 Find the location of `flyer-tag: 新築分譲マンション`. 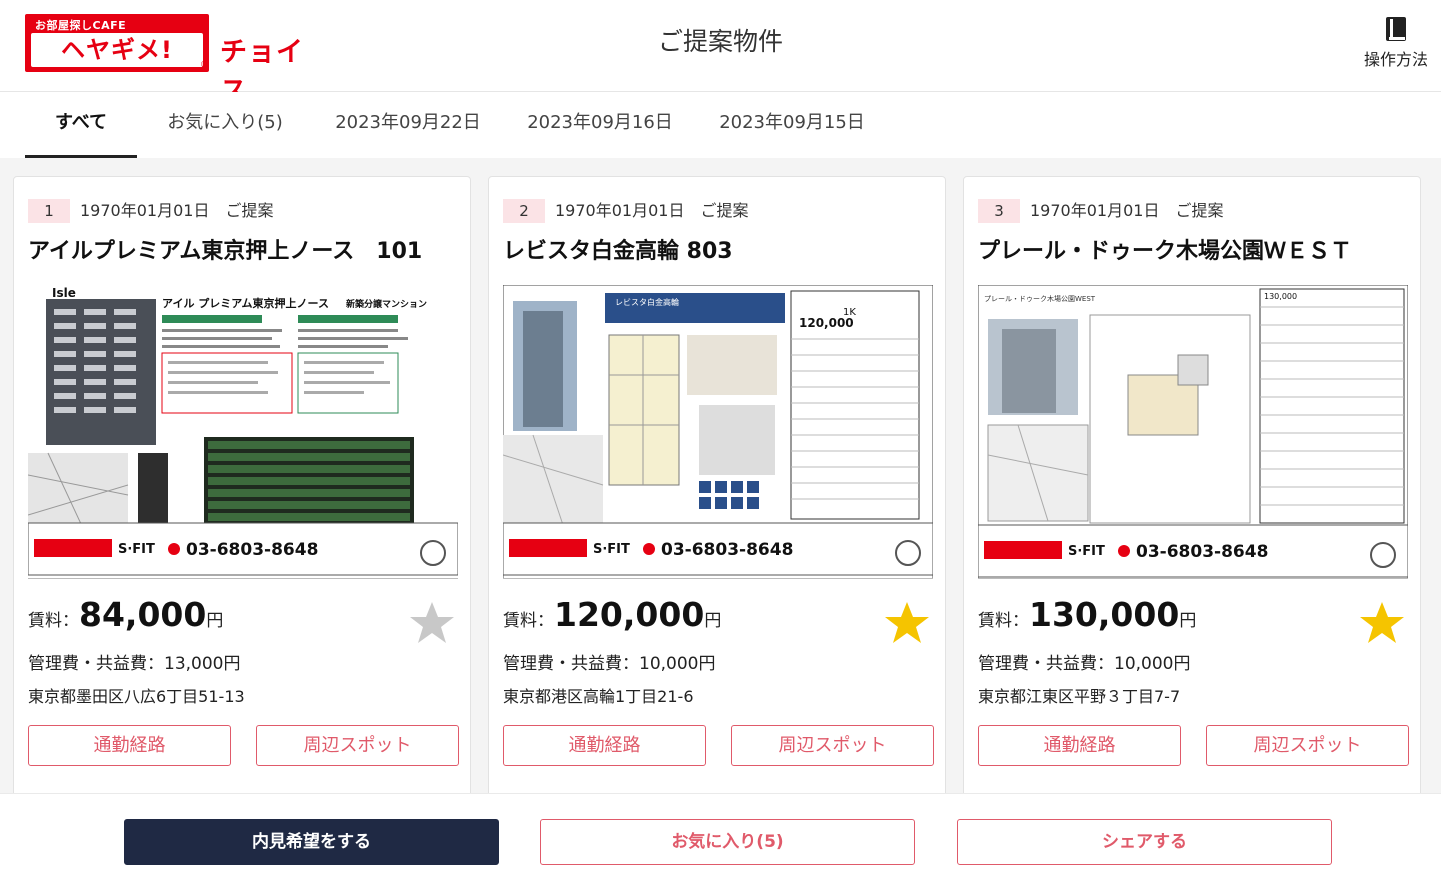

flyer-tag: 新築分譲マンション is located at coordinates (386, 304).